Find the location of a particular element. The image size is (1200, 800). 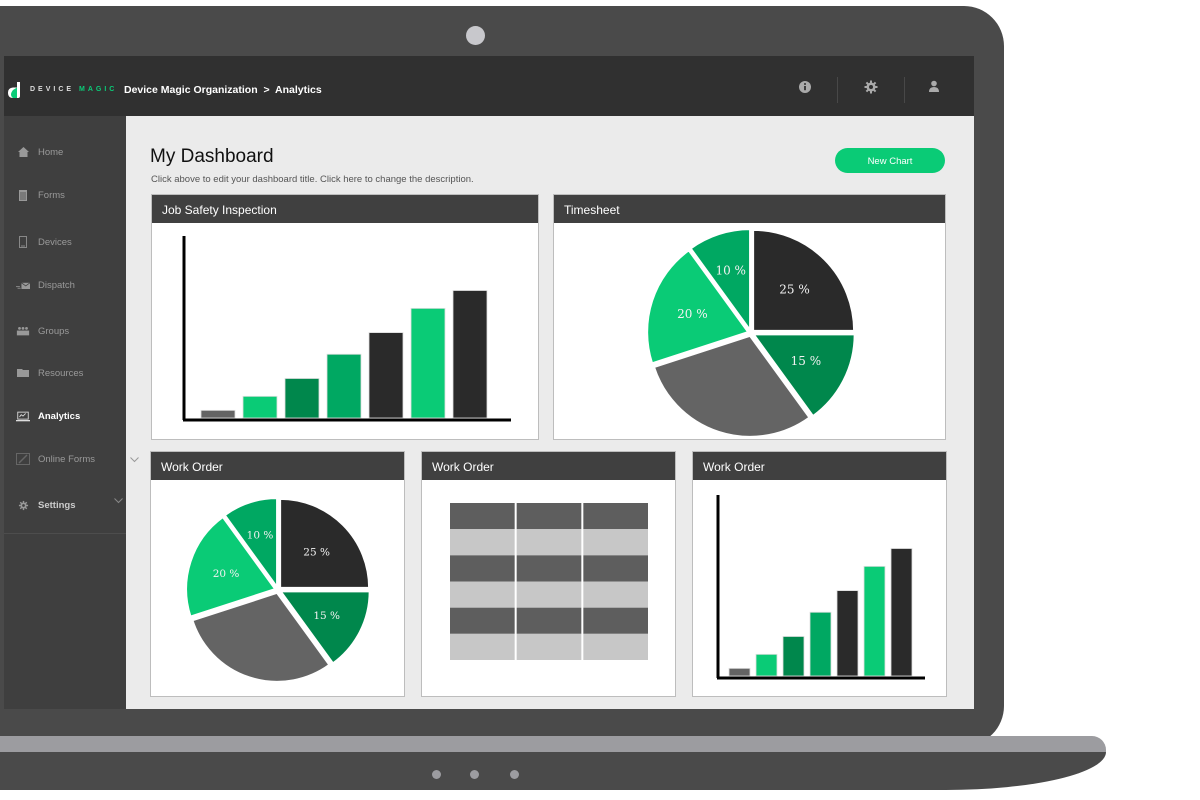

user-icon is located at coordinates (934, 87).